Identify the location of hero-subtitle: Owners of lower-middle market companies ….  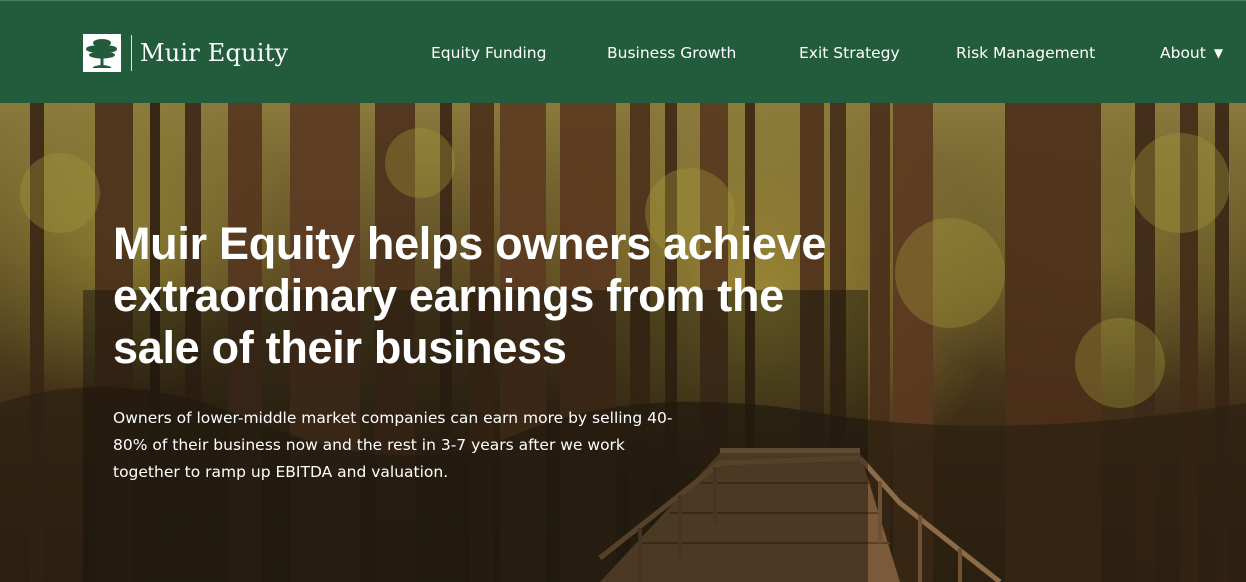
(393, 445).